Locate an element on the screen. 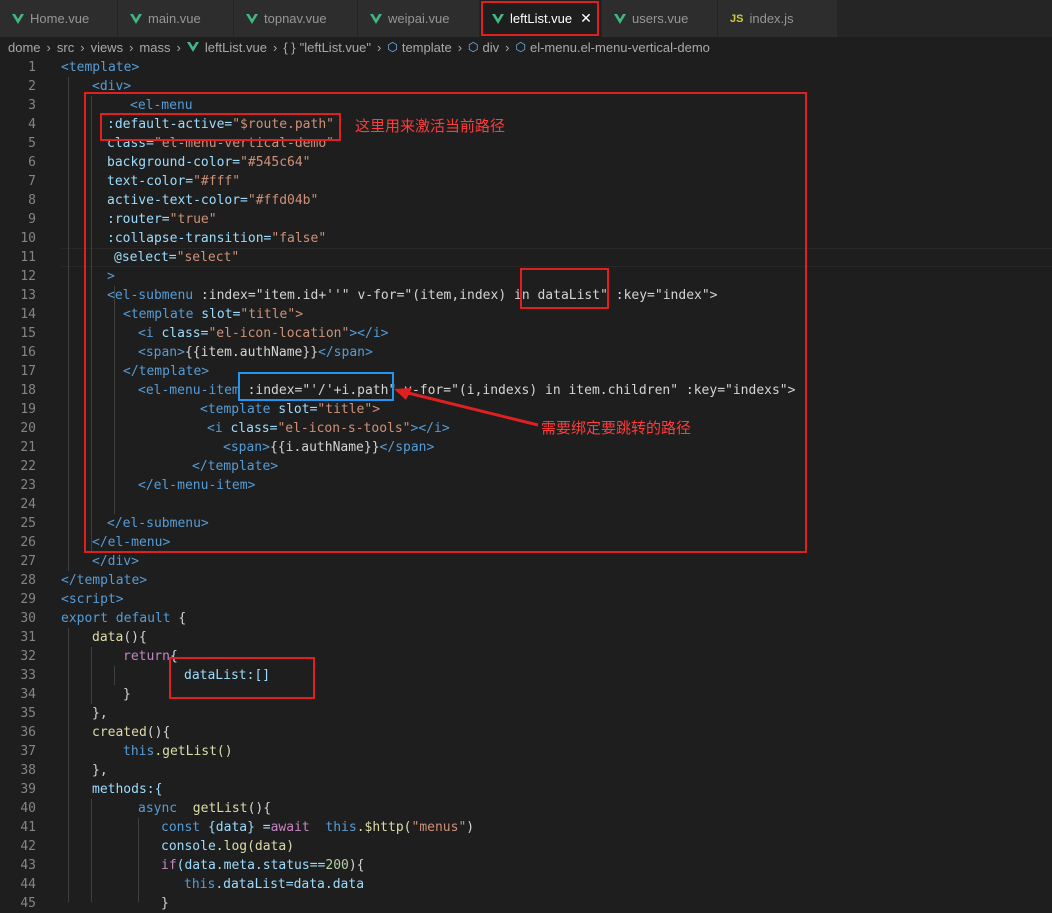 The height and width of the screenshot is (913, 1052). tab-topnav-vue: topnav.vue is located at coordinates (296, 18).